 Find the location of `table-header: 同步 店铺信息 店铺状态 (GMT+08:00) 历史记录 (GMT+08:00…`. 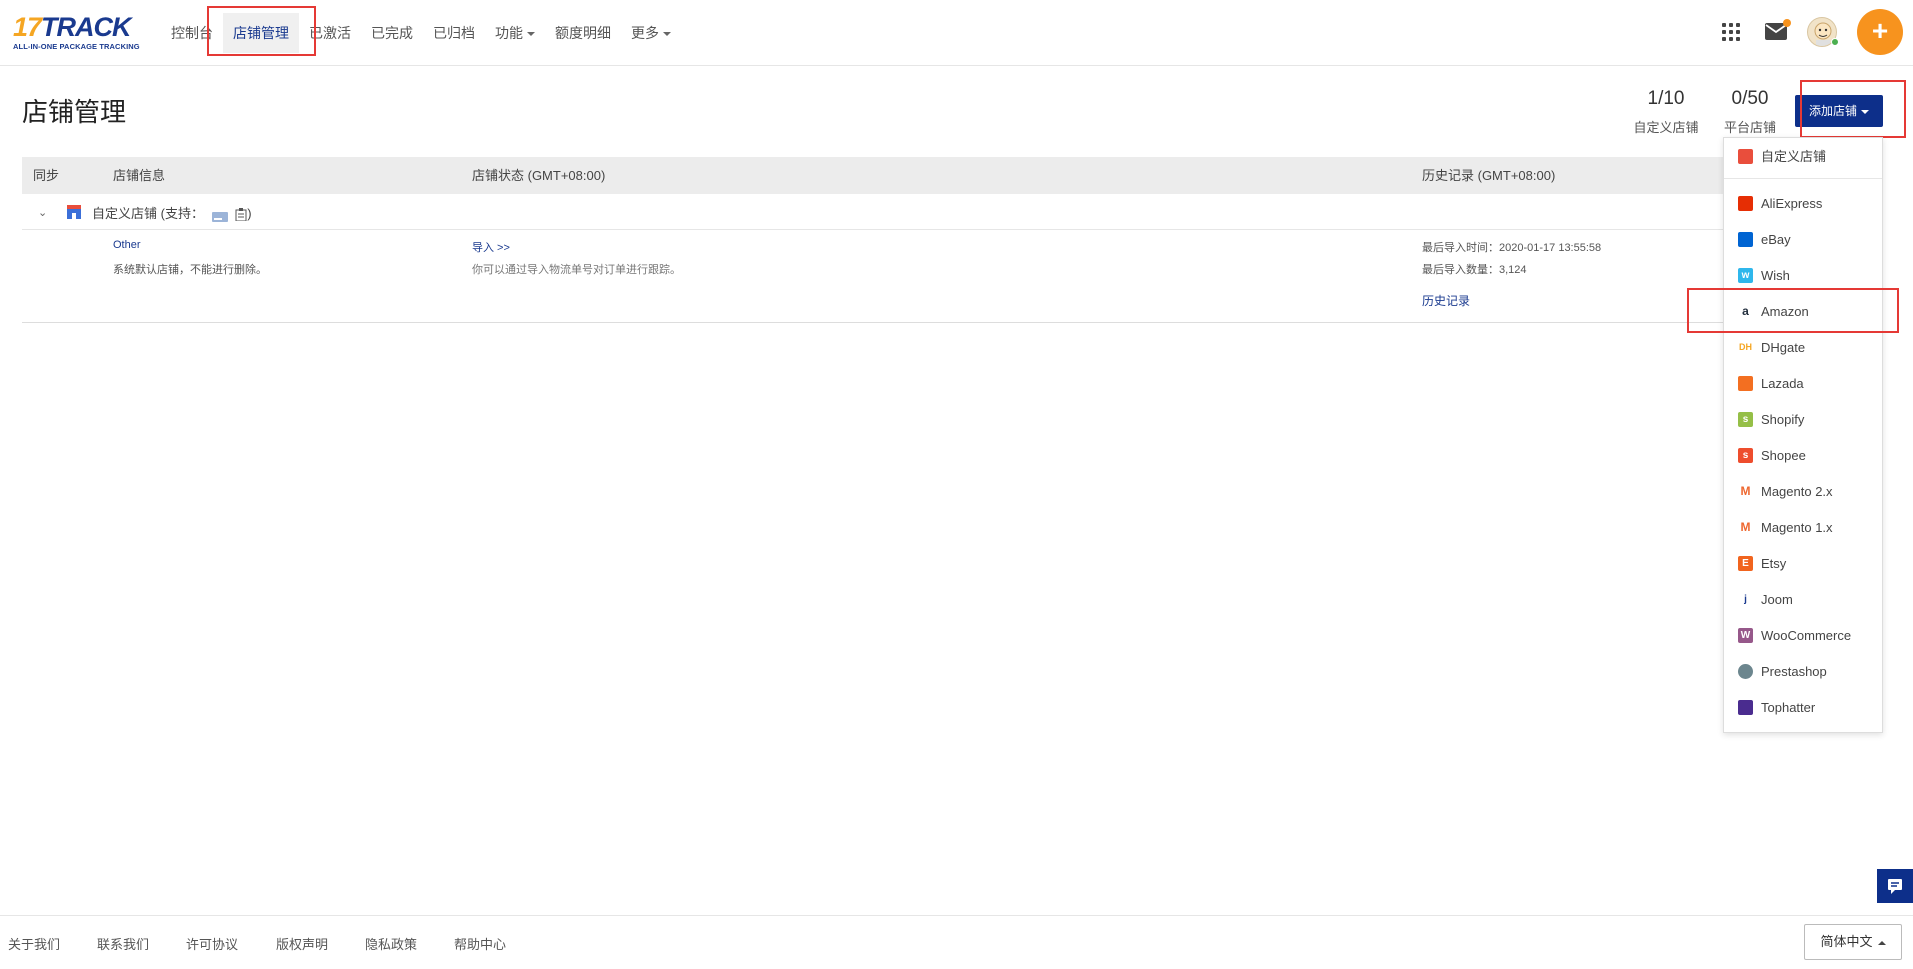

table-header: 同步 店铺信息 店铺状态 (GMT+08:00) 历史记录 (GMT+08:00… is located at coordinates (932, 175).